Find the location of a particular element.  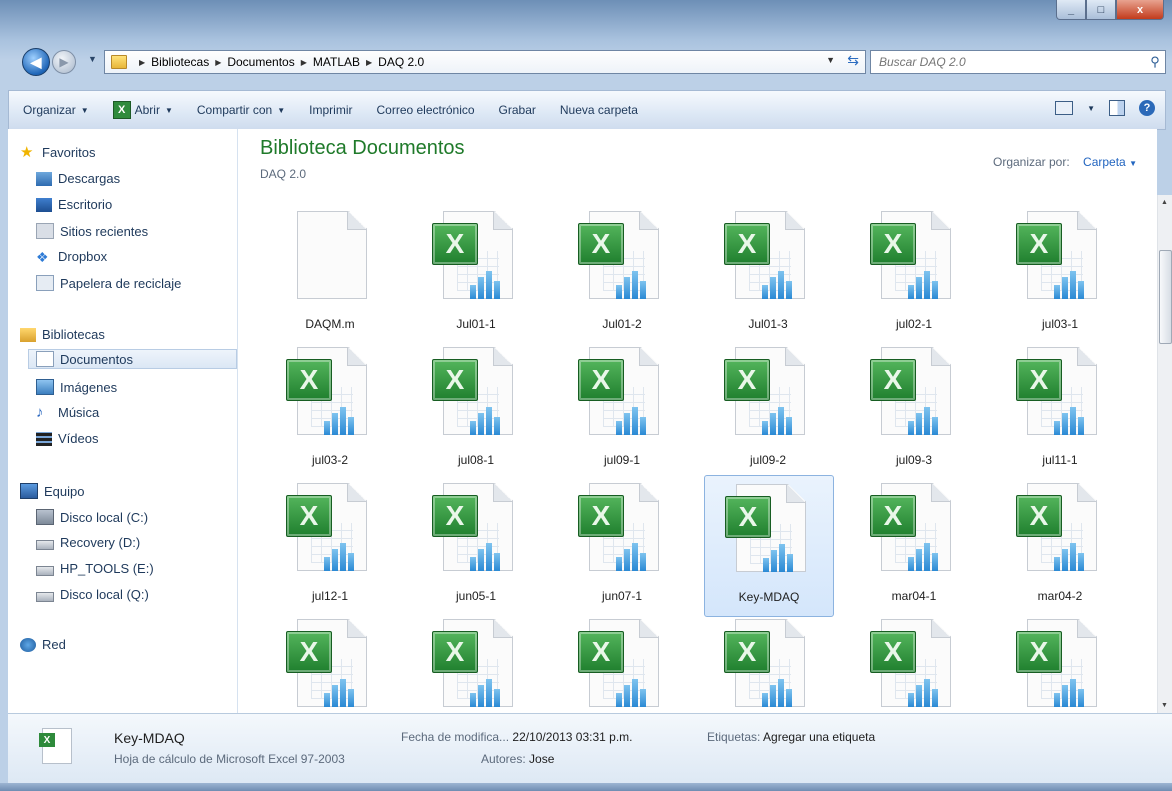

nav-label: Papelera de reciclaje is located at coordinates (121, 283).